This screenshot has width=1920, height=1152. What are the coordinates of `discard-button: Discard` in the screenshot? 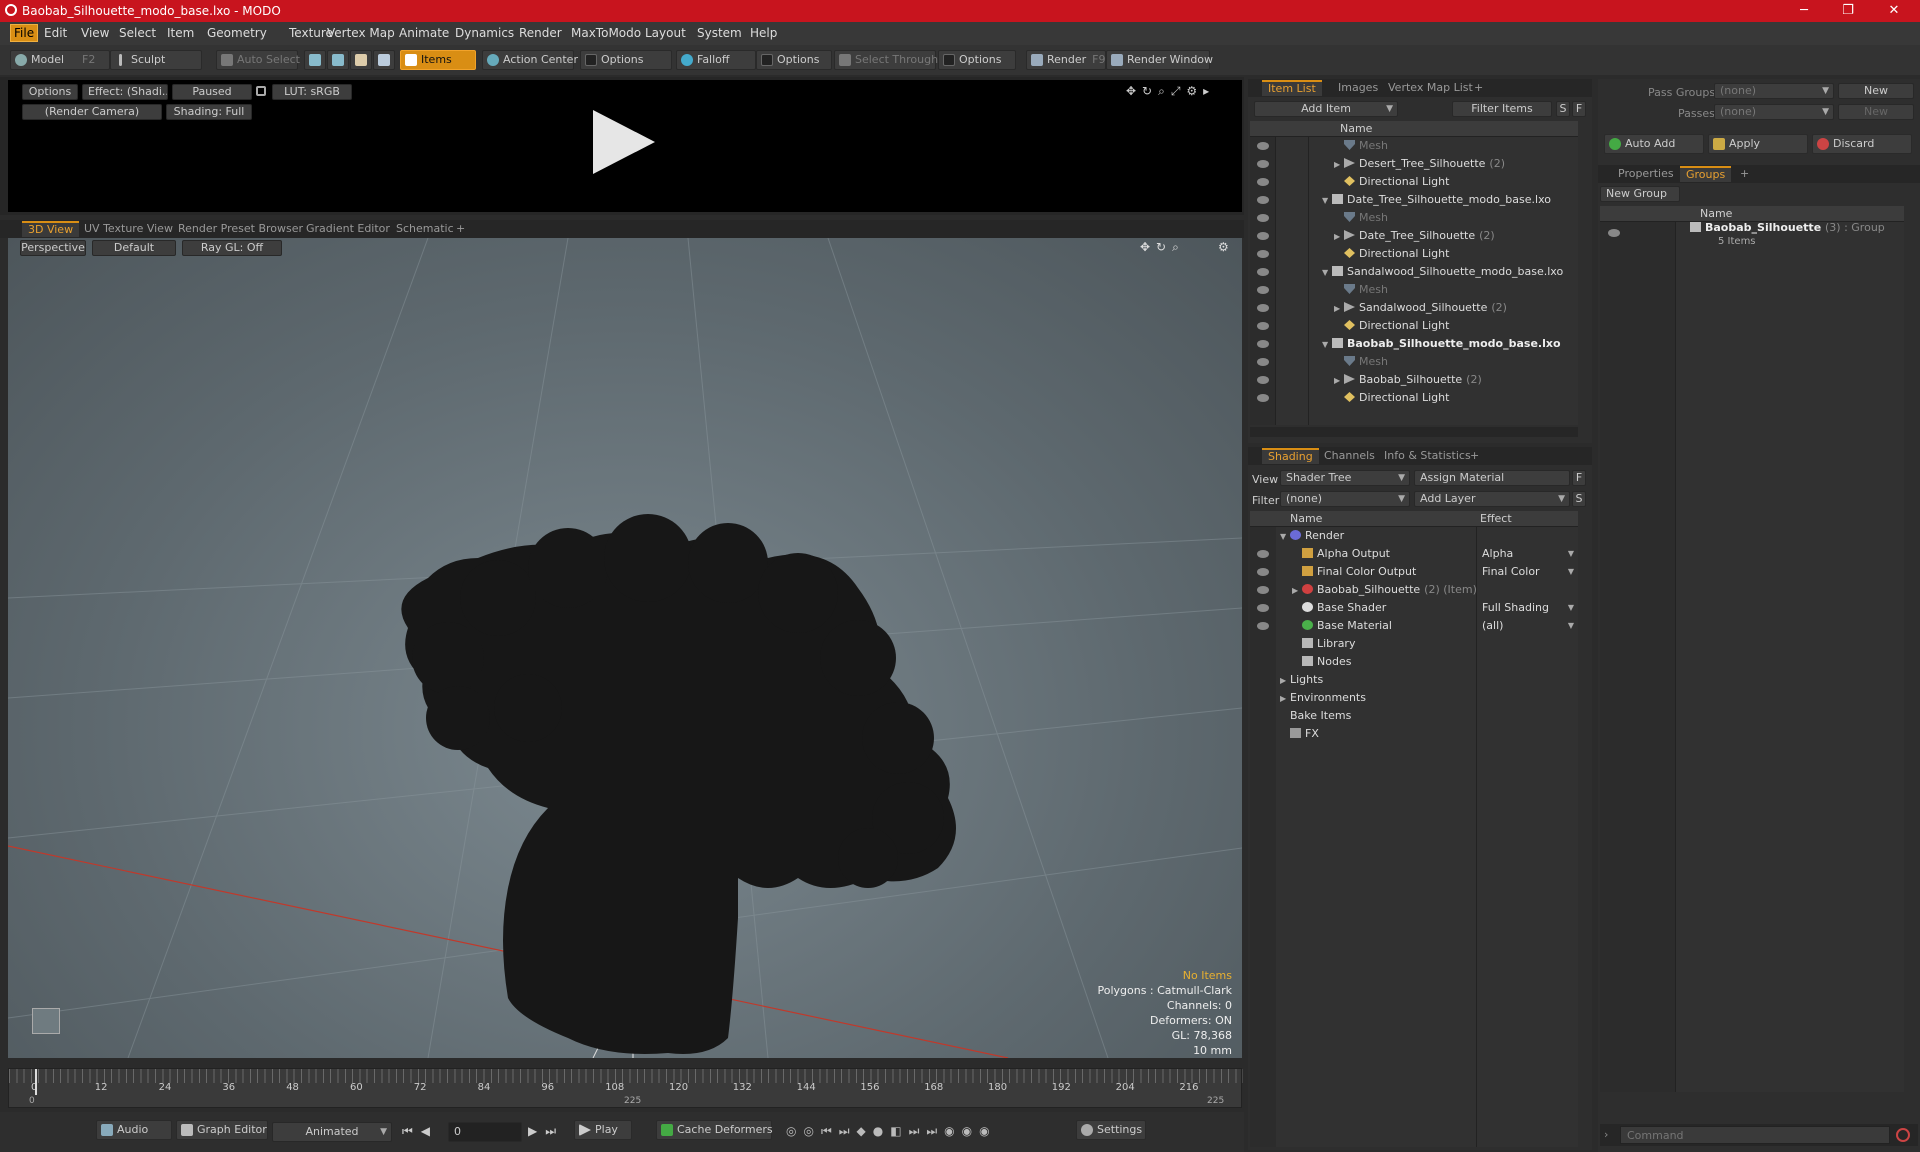 It's located at (1862, 144).